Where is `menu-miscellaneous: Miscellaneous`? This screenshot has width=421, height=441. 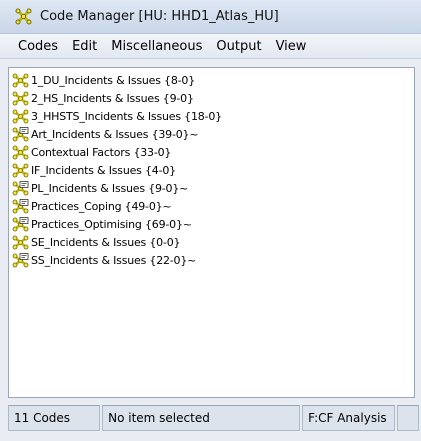 menu-miscellaneous: Miscellaneous is located at coordinates (156, 46).